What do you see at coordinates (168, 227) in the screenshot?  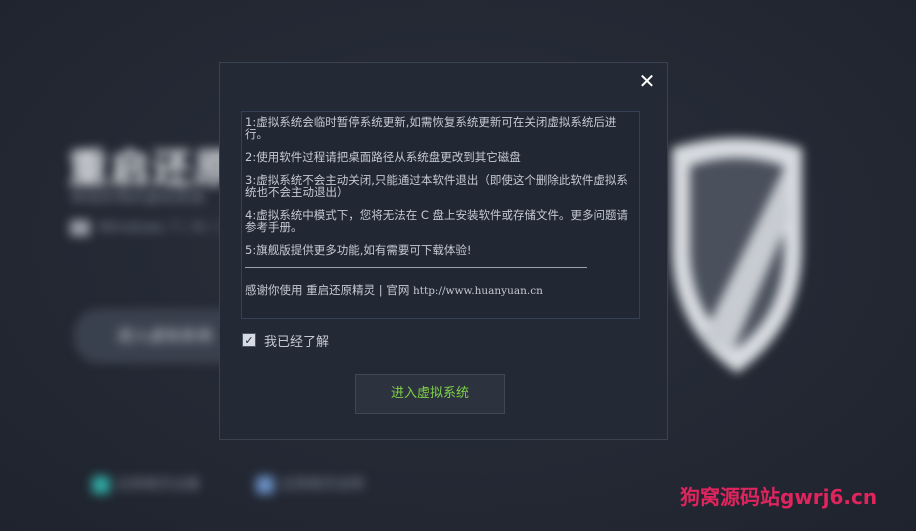 I see `windows-label-text: Windows 7 / 8 / 10` at bounding box center [168, 227].